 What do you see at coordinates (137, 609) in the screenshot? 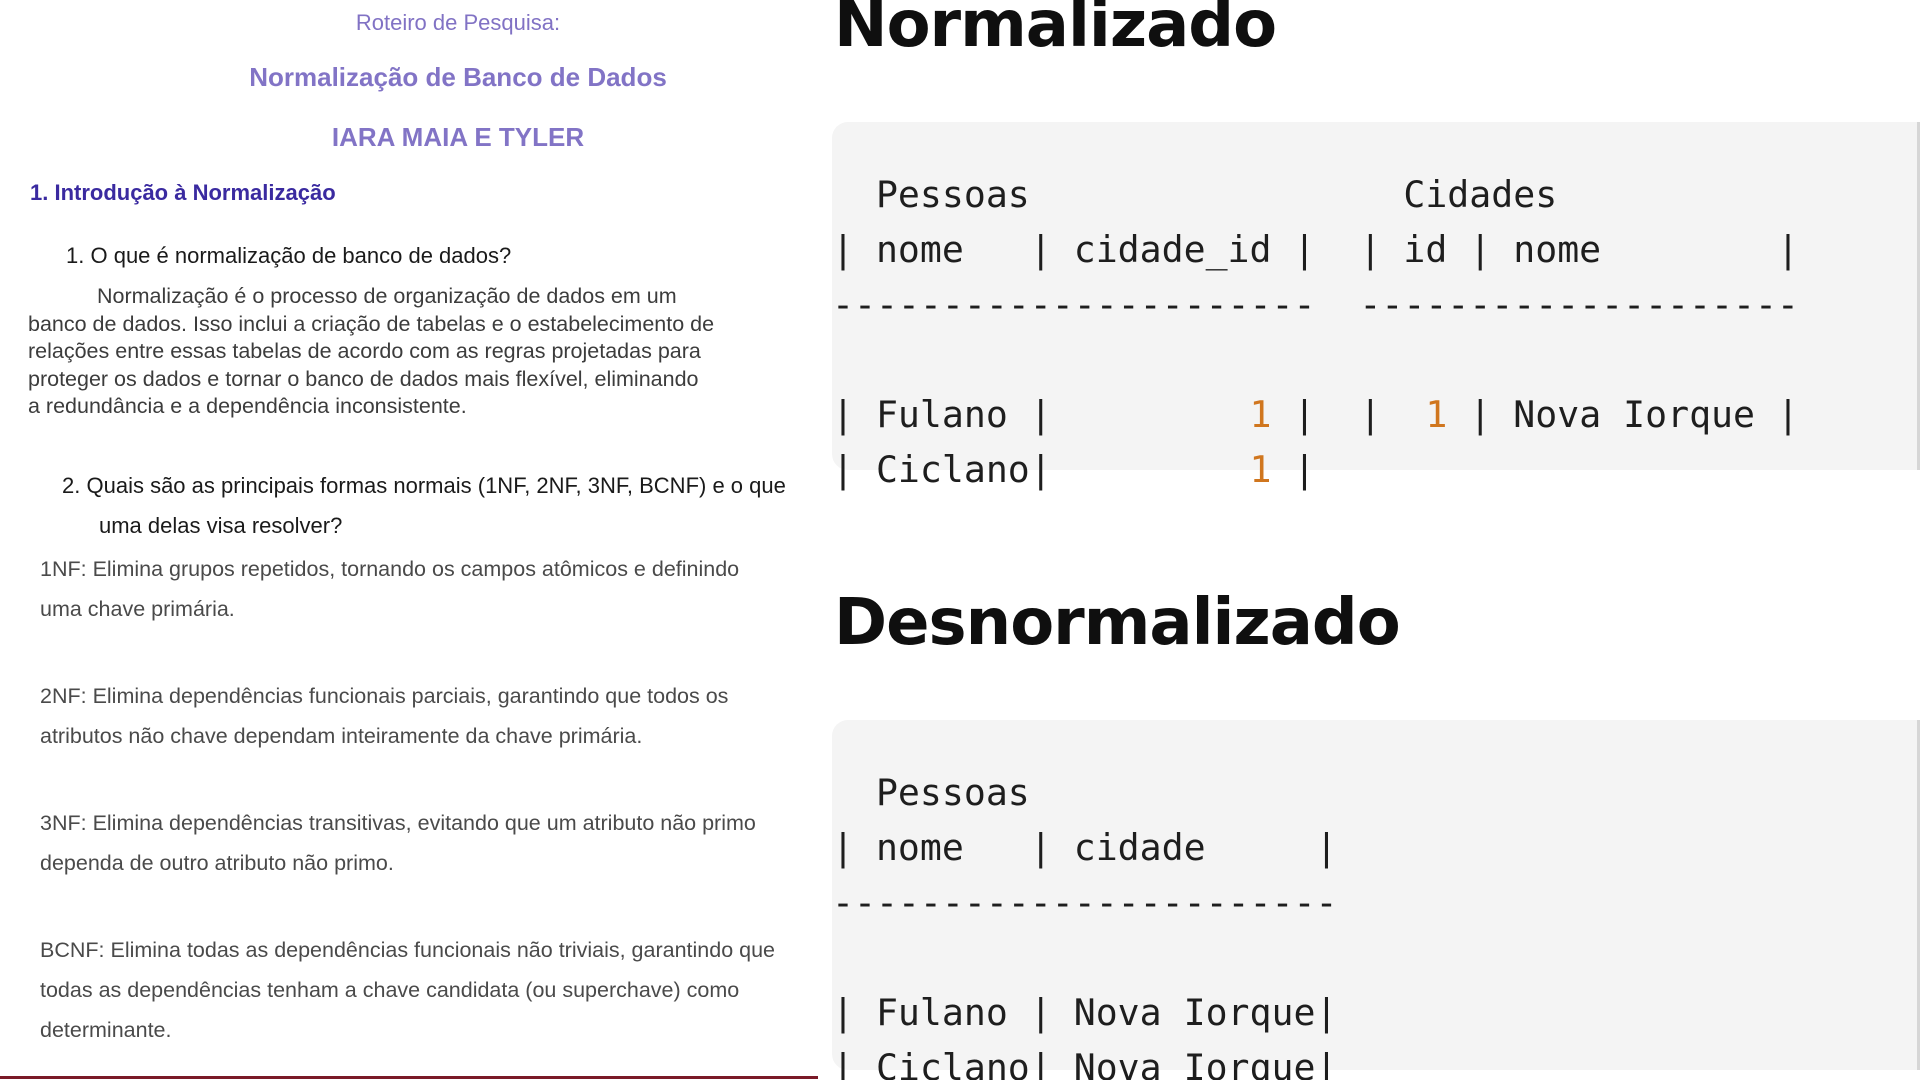
I see `nf1-line: uma chave primária.` at bounding box center [137, 609].